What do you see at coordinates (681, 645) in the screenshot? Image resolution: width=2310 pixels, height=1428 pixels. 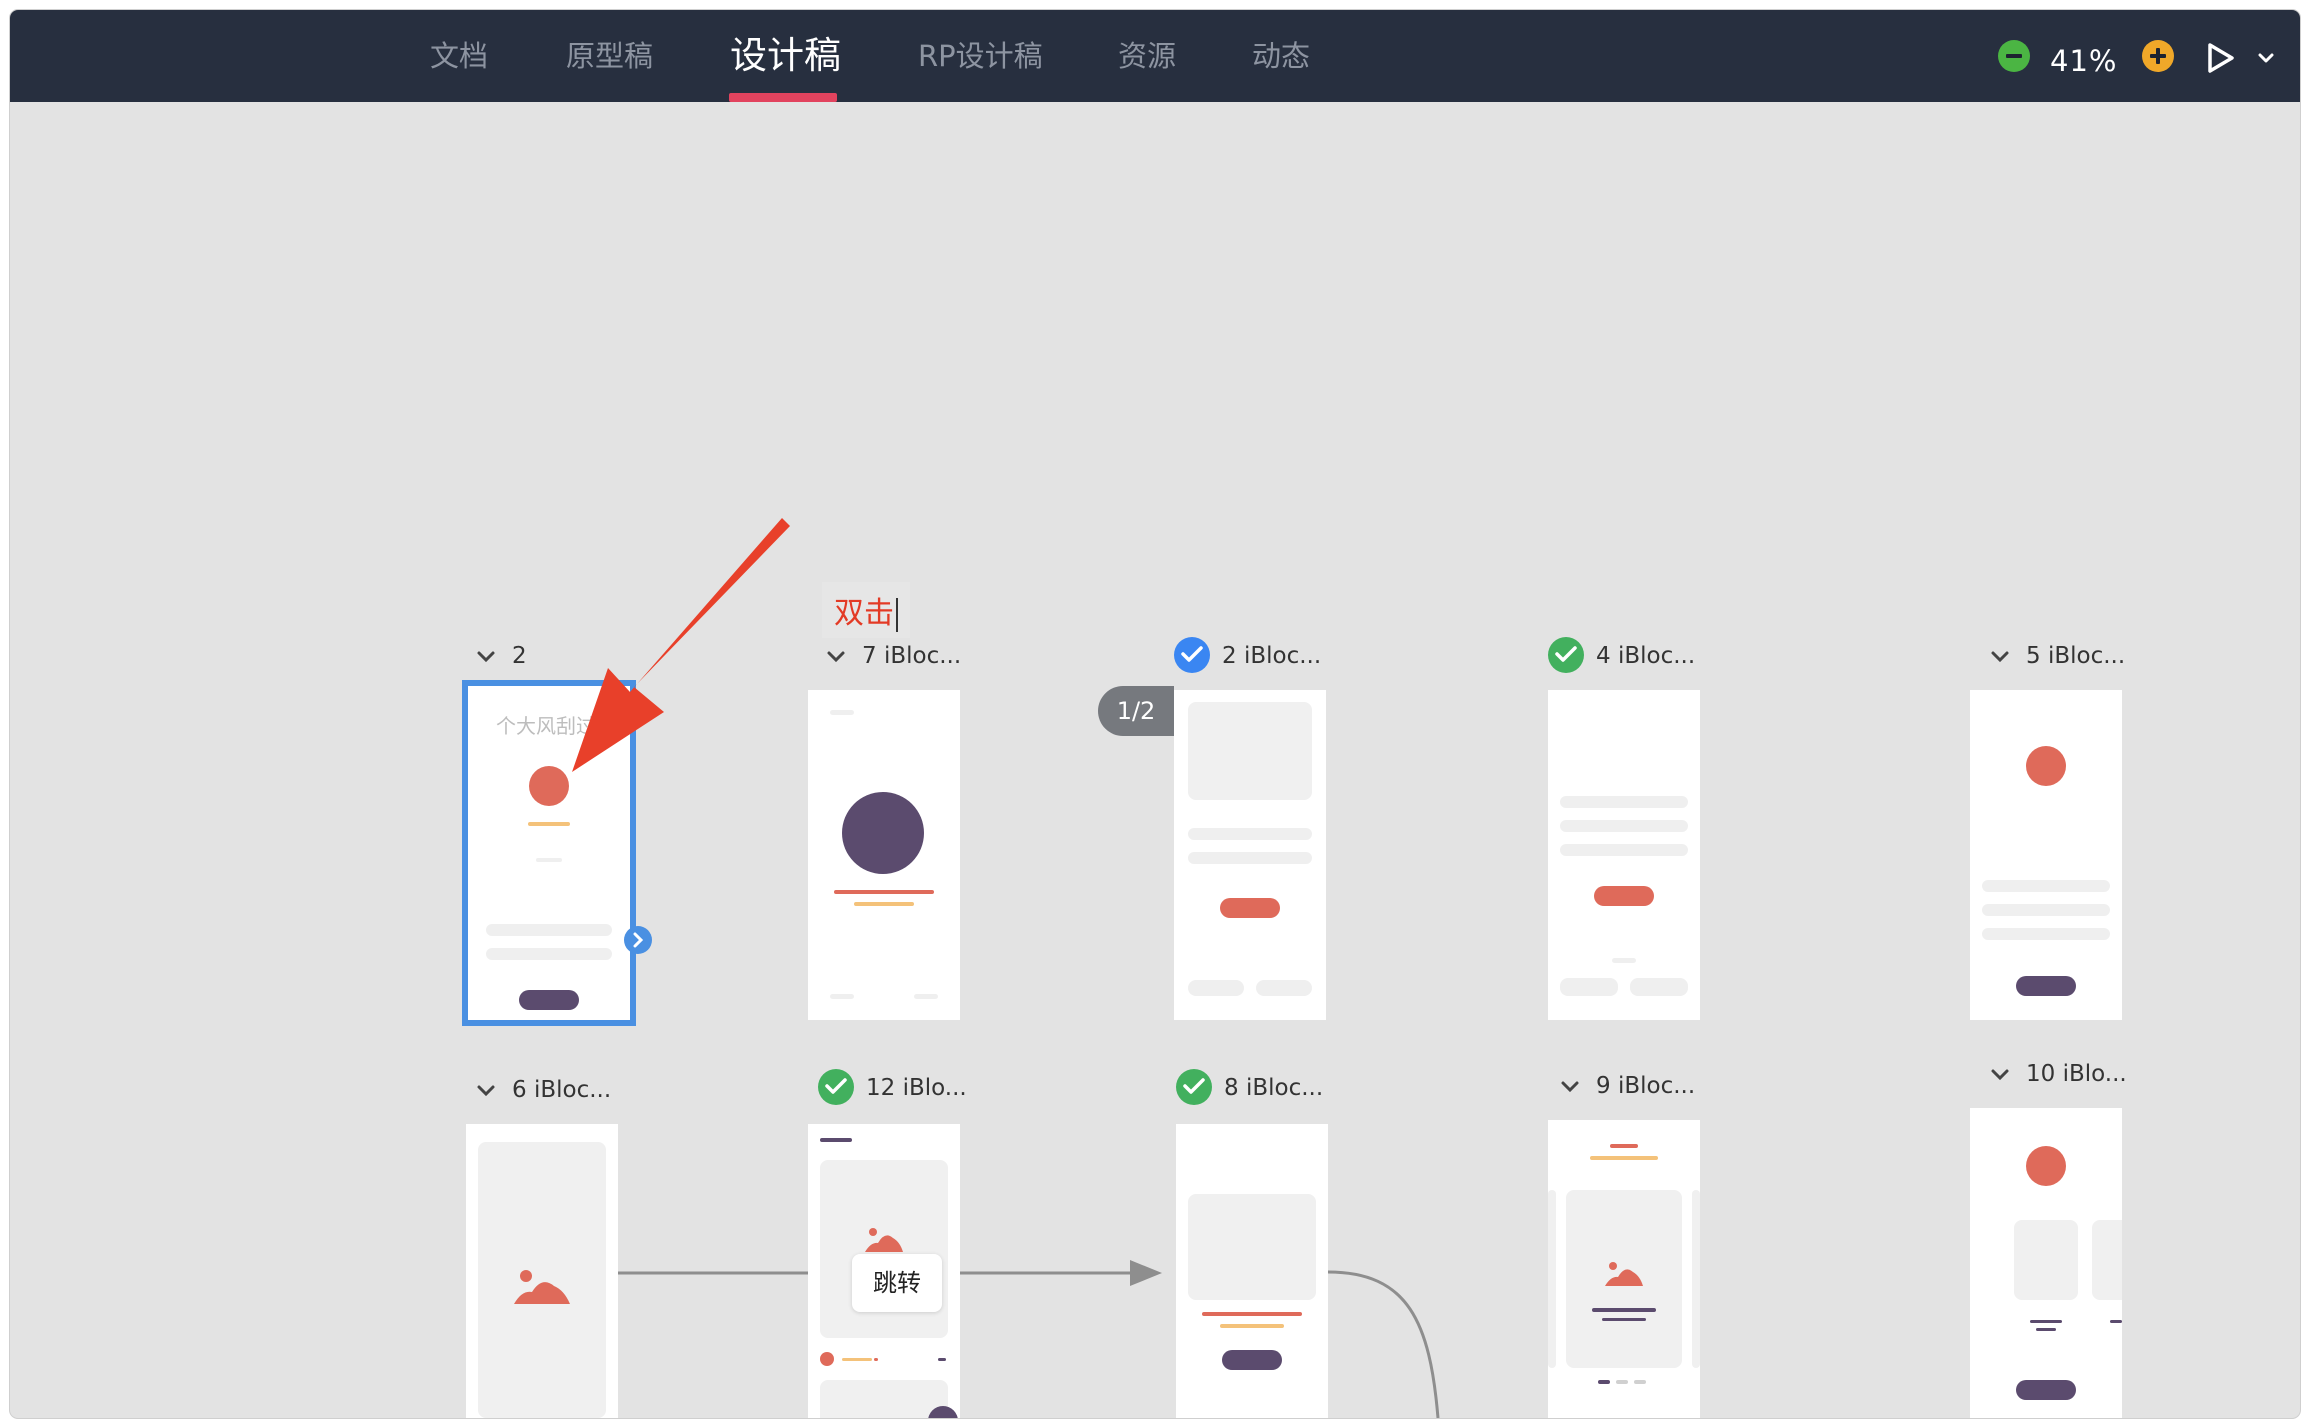 I see `annotation-arrow` at bounding box center [681, 645].